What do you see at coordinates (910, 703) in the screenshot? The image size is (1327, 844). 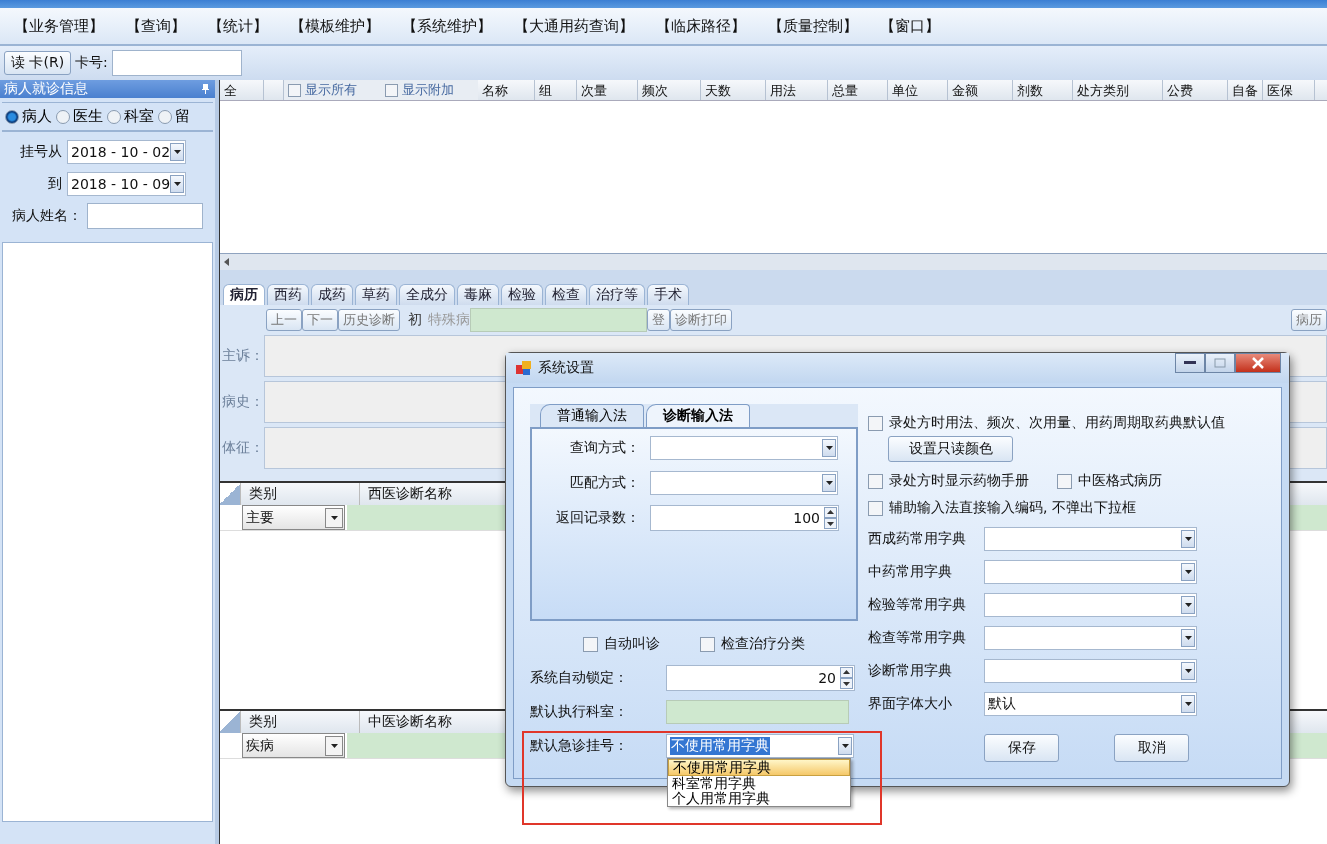 I see `dictionary-label: 界面字体大小` at bounding box center [910, 703].